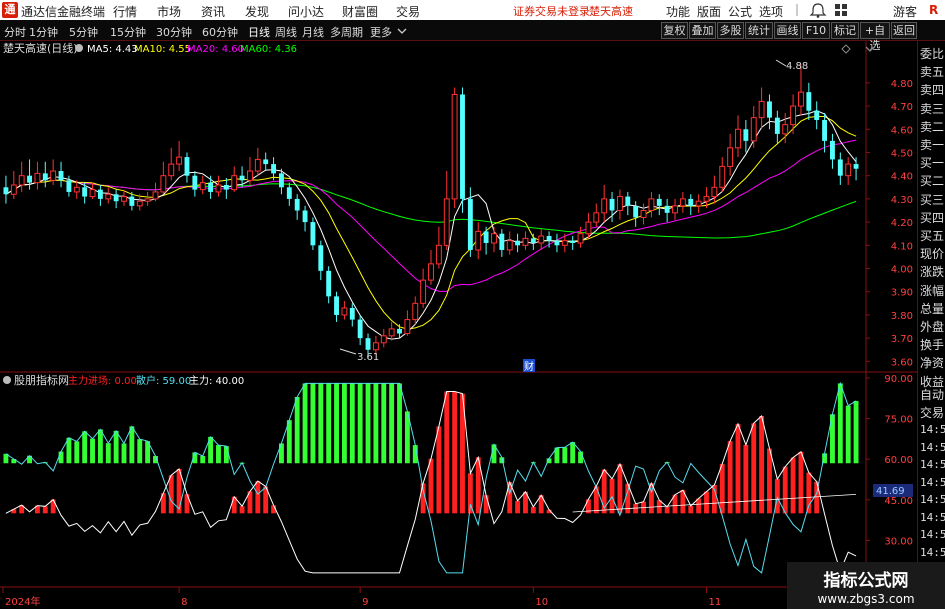  I want to click on grid-icon, so click(842, 10).